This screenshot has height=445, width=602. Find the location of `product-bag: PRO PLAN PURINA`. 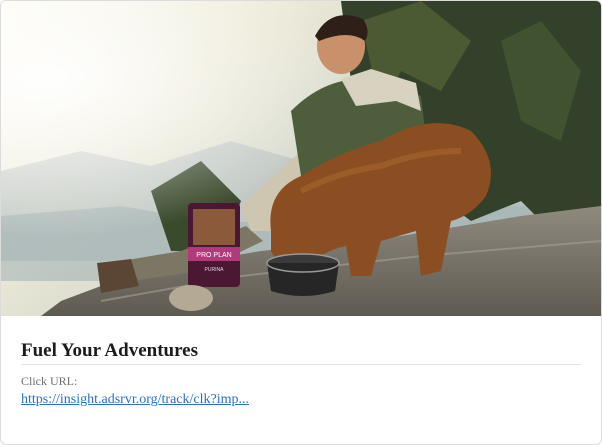

product-bag: PRO PLAN PURINA is located at coordinates (214, 245).